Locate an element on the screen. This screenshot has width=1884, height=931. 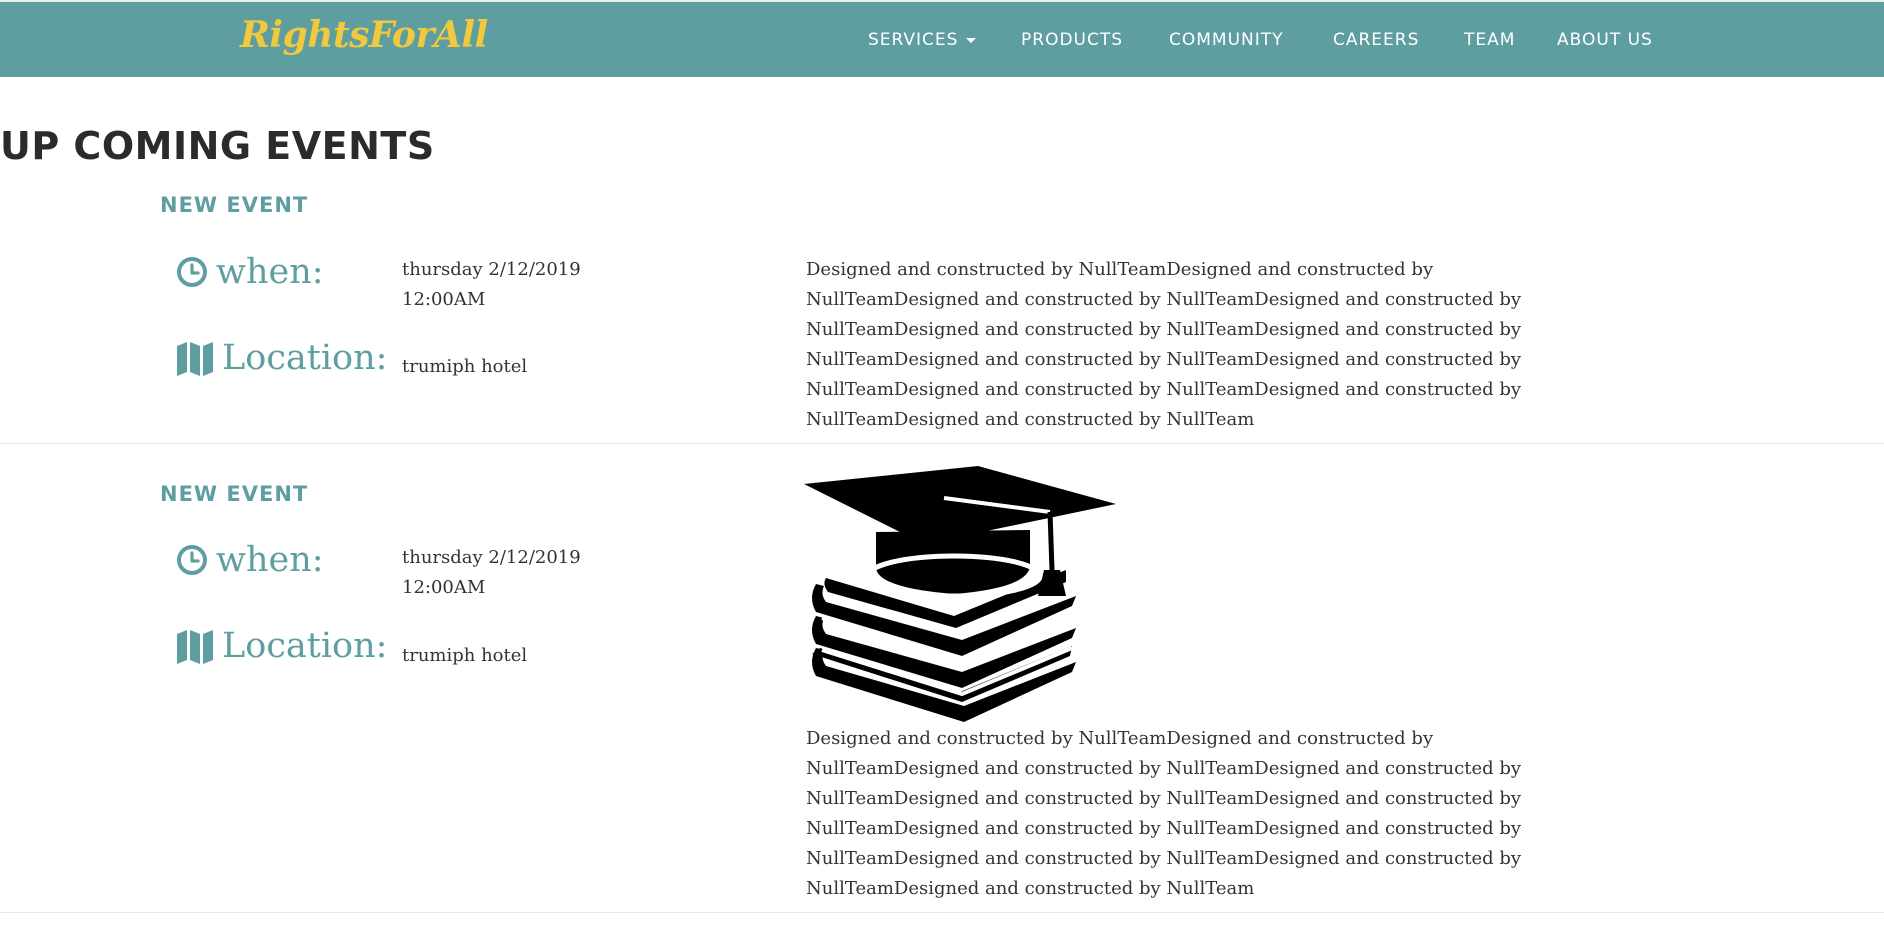
caret-down-icon is located at coordinates (971, 40).